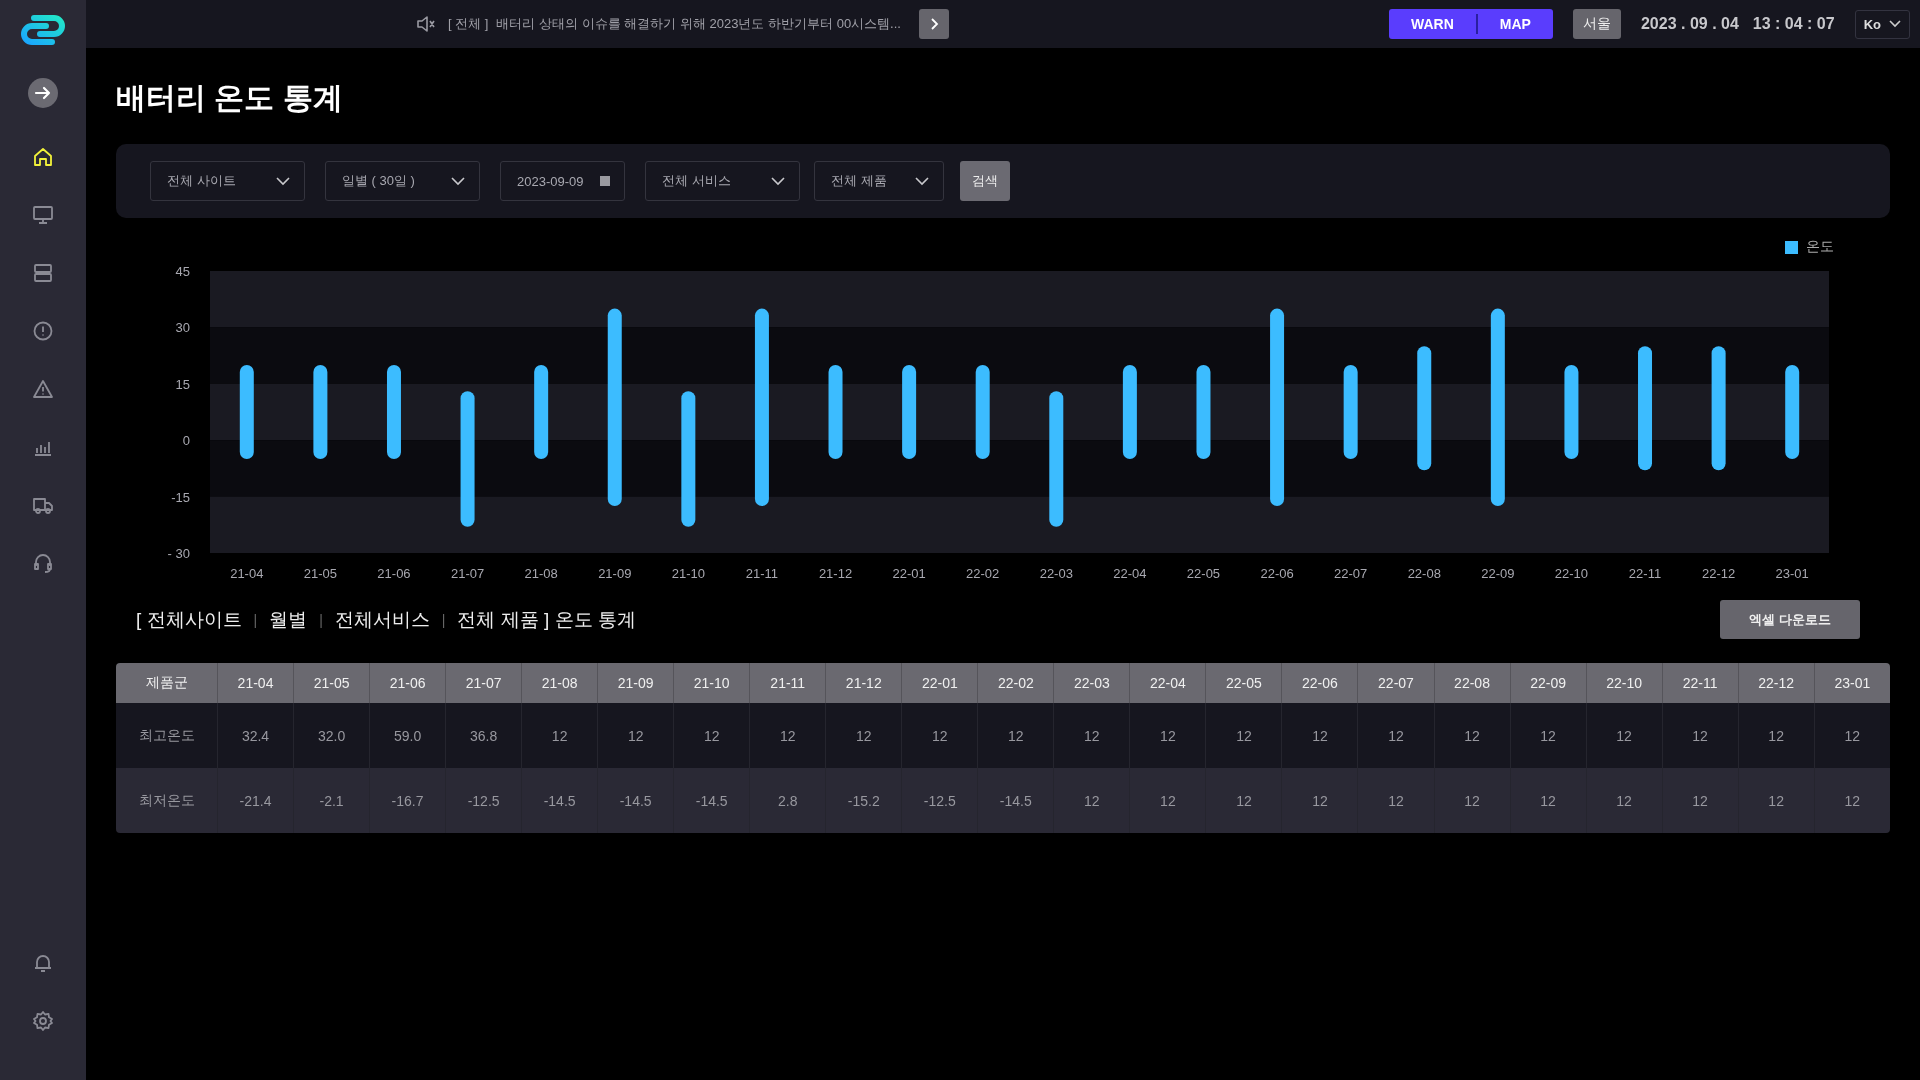 The image size is (1920, 1080). What do you see at coordinates (1471, 683) in the screenshot?
I see `column-header: 22-08` at bounding box center [1471, 683].